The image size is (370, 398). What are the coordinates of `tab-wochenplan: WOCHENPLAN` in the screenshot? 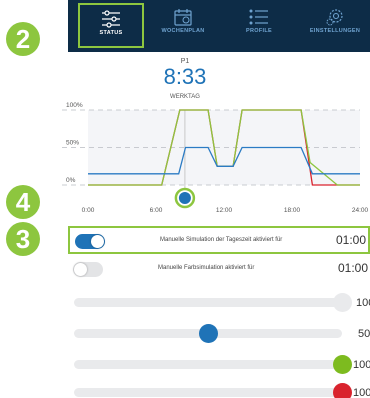 It's located at (183, 25).